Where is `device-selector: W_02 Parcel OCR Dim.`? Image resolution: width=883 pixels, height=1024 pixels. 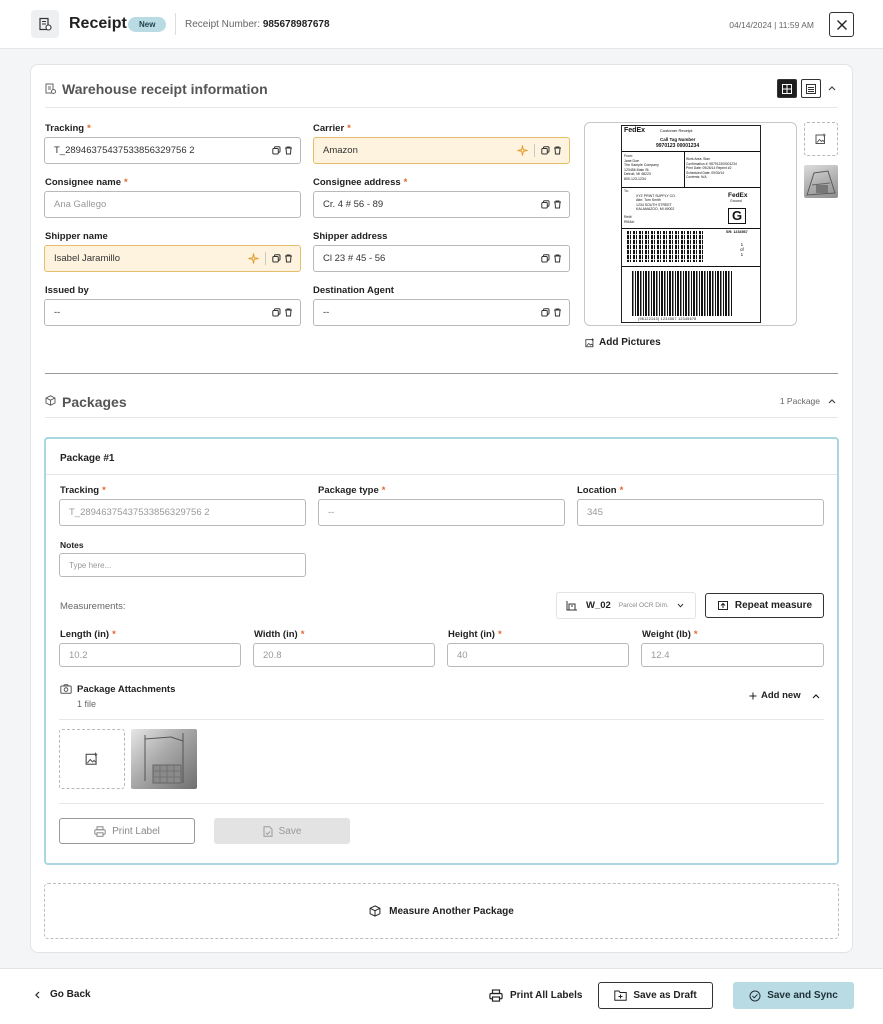
device-selector: W_02 Parcel OCR Dim. is located at coordinates (626, 605).